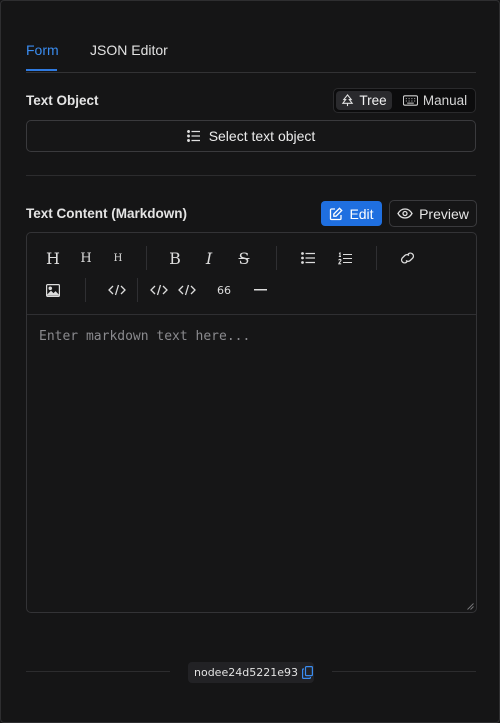 This screenshot has height=723, width=500. I want to click on heading2-button: H, so click(86, 258).